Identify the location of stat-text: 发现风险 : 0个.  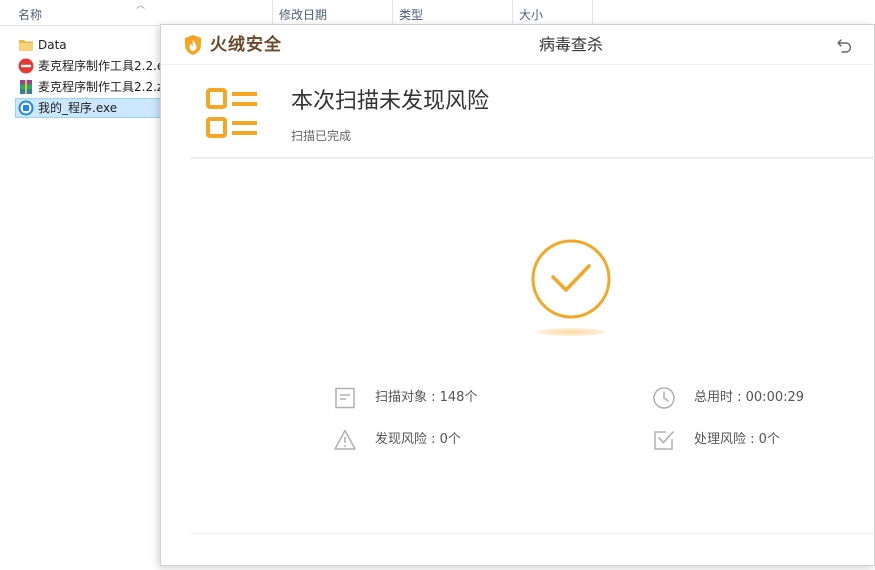
(418, 439).